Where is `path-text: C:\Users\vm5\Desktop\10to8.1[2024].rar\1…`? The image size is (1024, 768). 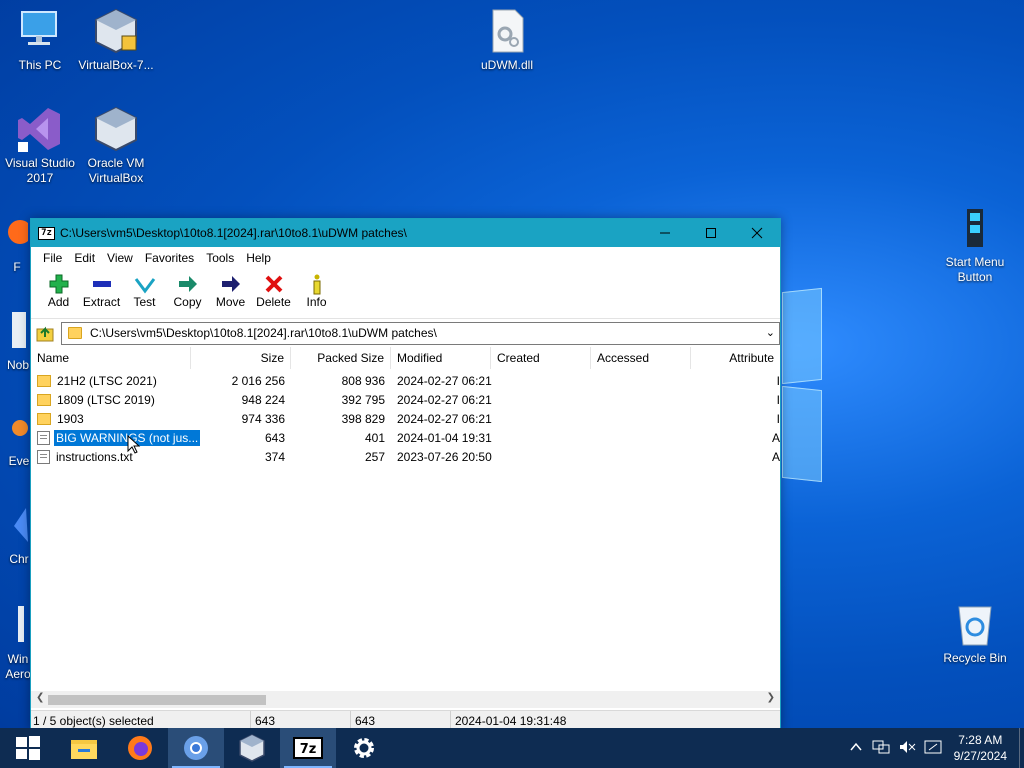 path-text: C:\Users\vm5\Desktop\10to8.1[2024].rar\1… is located at coordinates (263, 333).